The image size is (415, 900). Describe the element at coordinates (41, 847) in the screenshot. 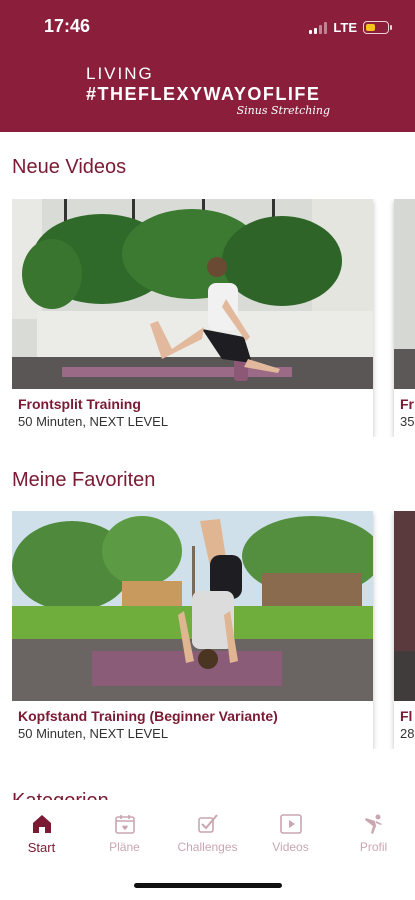

I see `tab-label: Start` at that location.